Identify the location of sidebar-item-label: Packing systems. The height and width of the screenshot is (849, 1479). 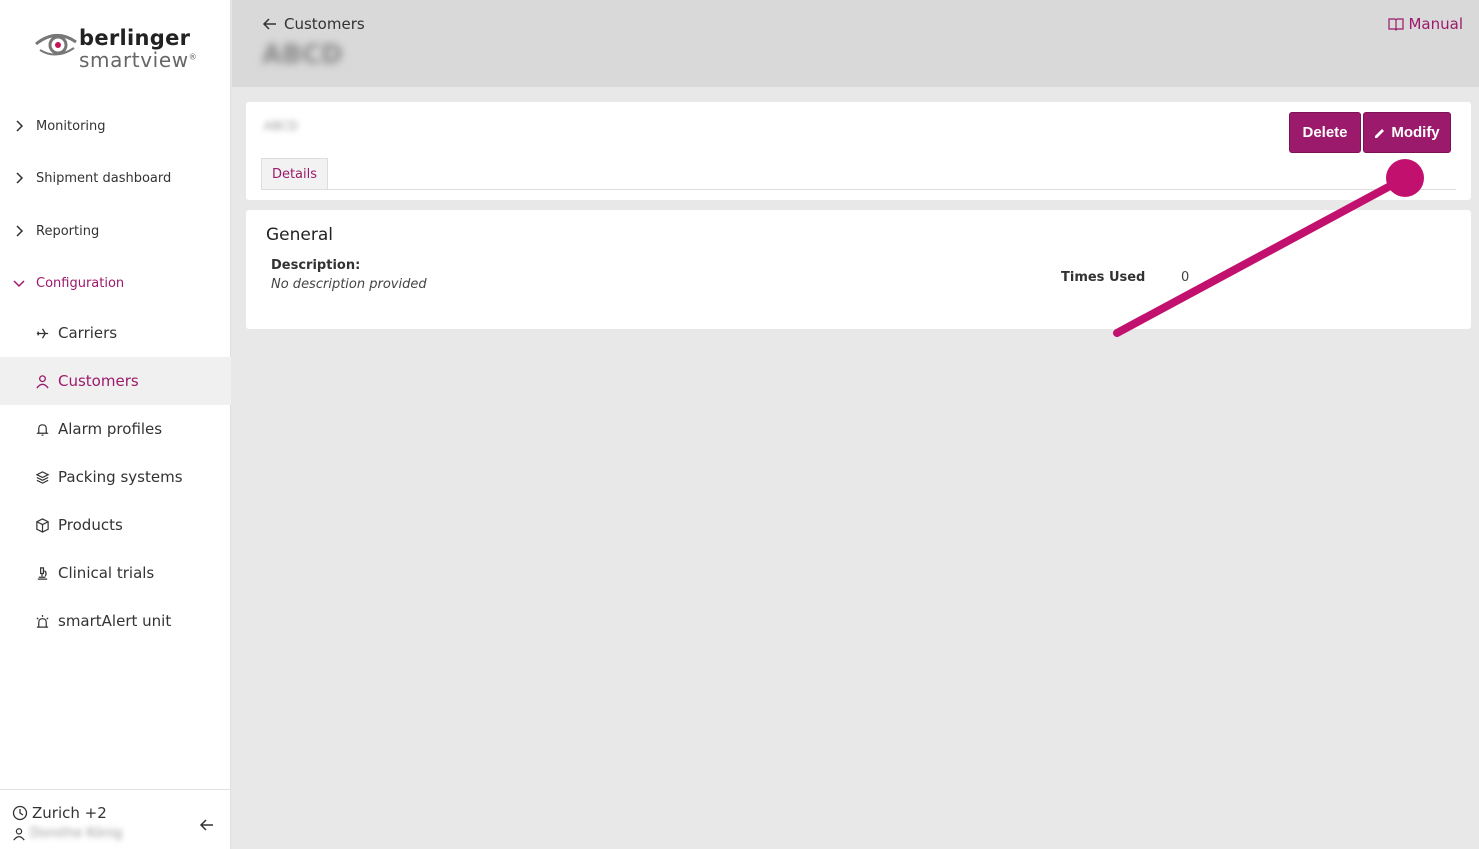
(120, 477).